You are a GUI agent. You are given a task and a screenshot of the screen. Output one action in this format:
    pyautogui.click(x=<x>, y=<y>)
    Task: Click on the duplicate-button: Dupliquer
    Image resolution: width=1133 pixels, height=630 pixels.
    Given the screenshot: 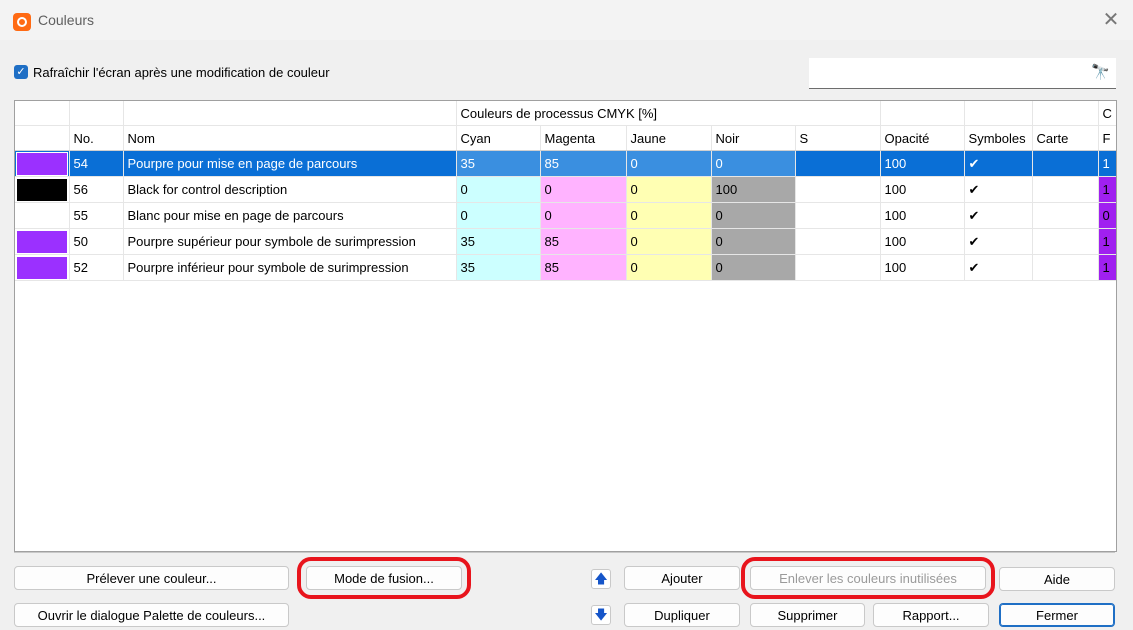 What is the action you would take?
    pyautogui.click(x=682, y=615)
    